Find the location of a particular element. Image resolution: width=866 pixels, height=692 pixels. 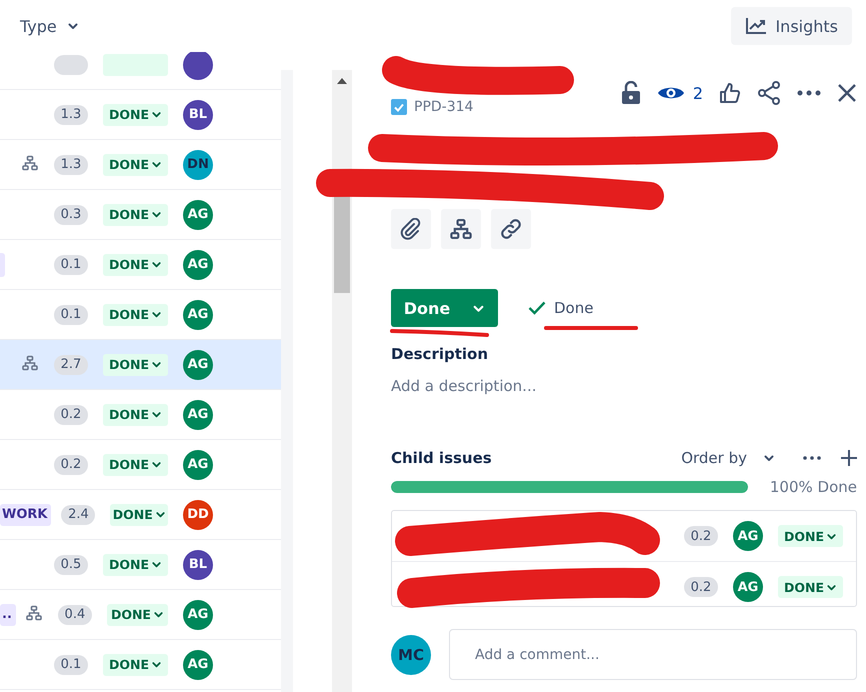

estimate-pill: 0.4 is located at coordinates (75, 614).